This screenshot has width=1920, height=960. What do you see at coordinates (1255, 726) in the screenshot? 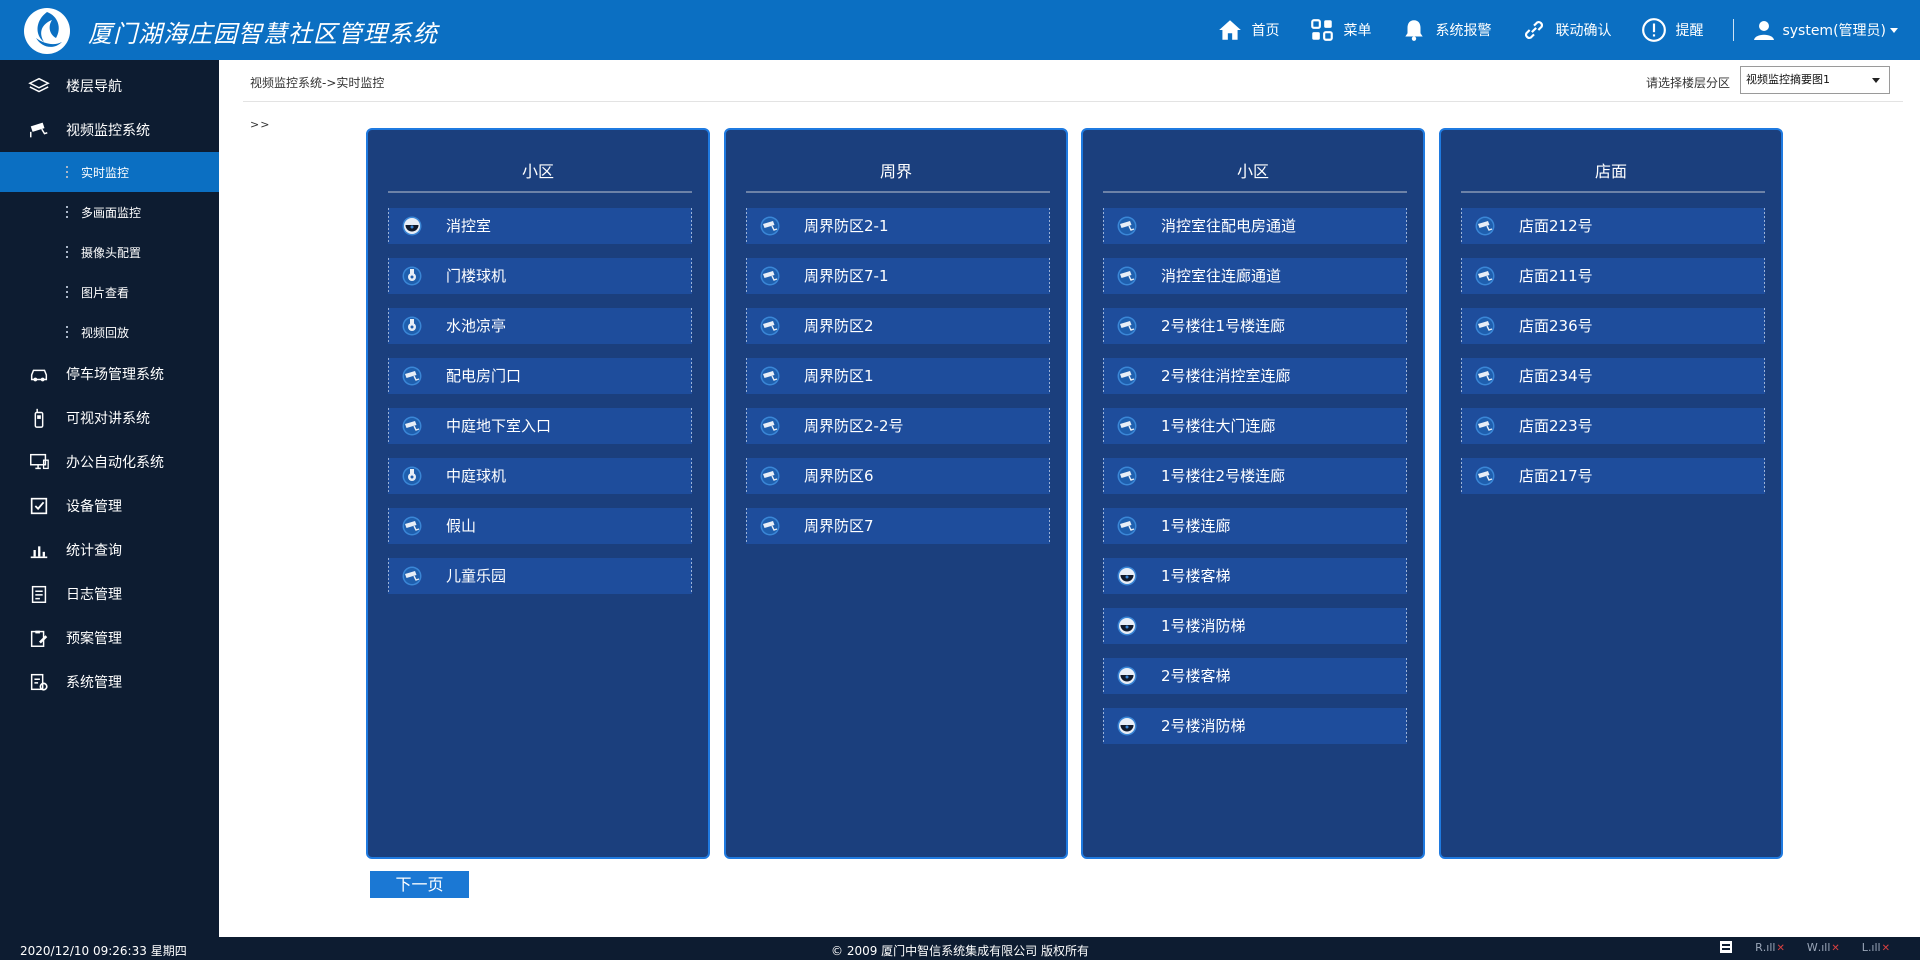
I see `camera-item: 2号楼消防梯` at bounding box center [1255, 726].